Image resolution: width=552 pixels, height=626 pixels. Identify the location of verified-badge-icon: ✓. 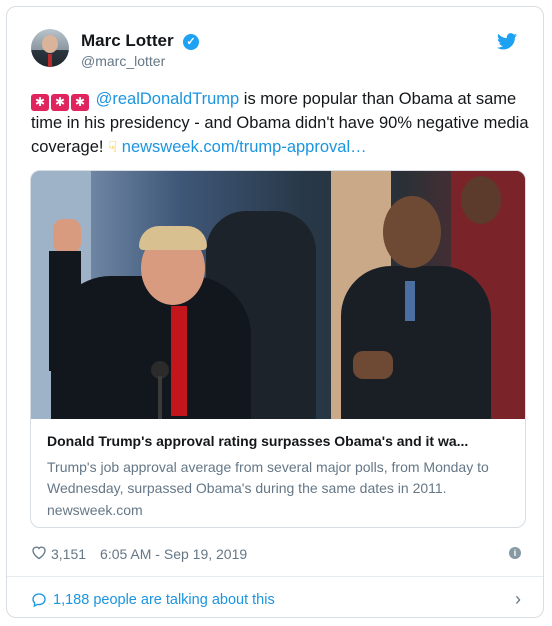
(191, 42).